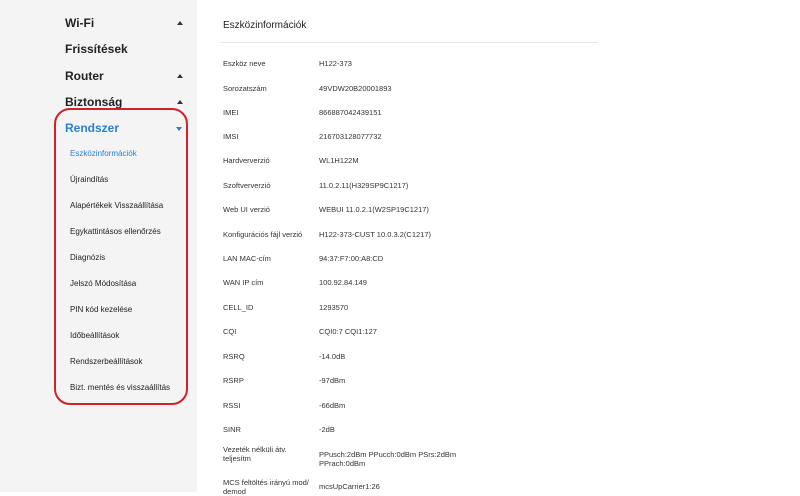 Image resolution: width=800 pixels, height=496 pixels. I want to click on info-label-rssi: RSSI, so click(232, 405).